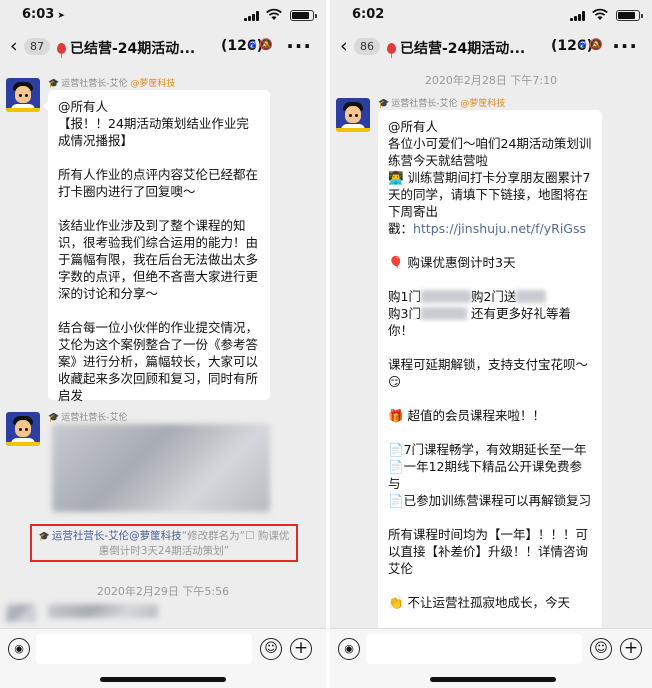 This screenshot has width=652, height=688. I want to click on chat-nav-bar: ‹ 87 已结营-24期活动... (126) ⊕ 🔕 ···, so click(163, 48).